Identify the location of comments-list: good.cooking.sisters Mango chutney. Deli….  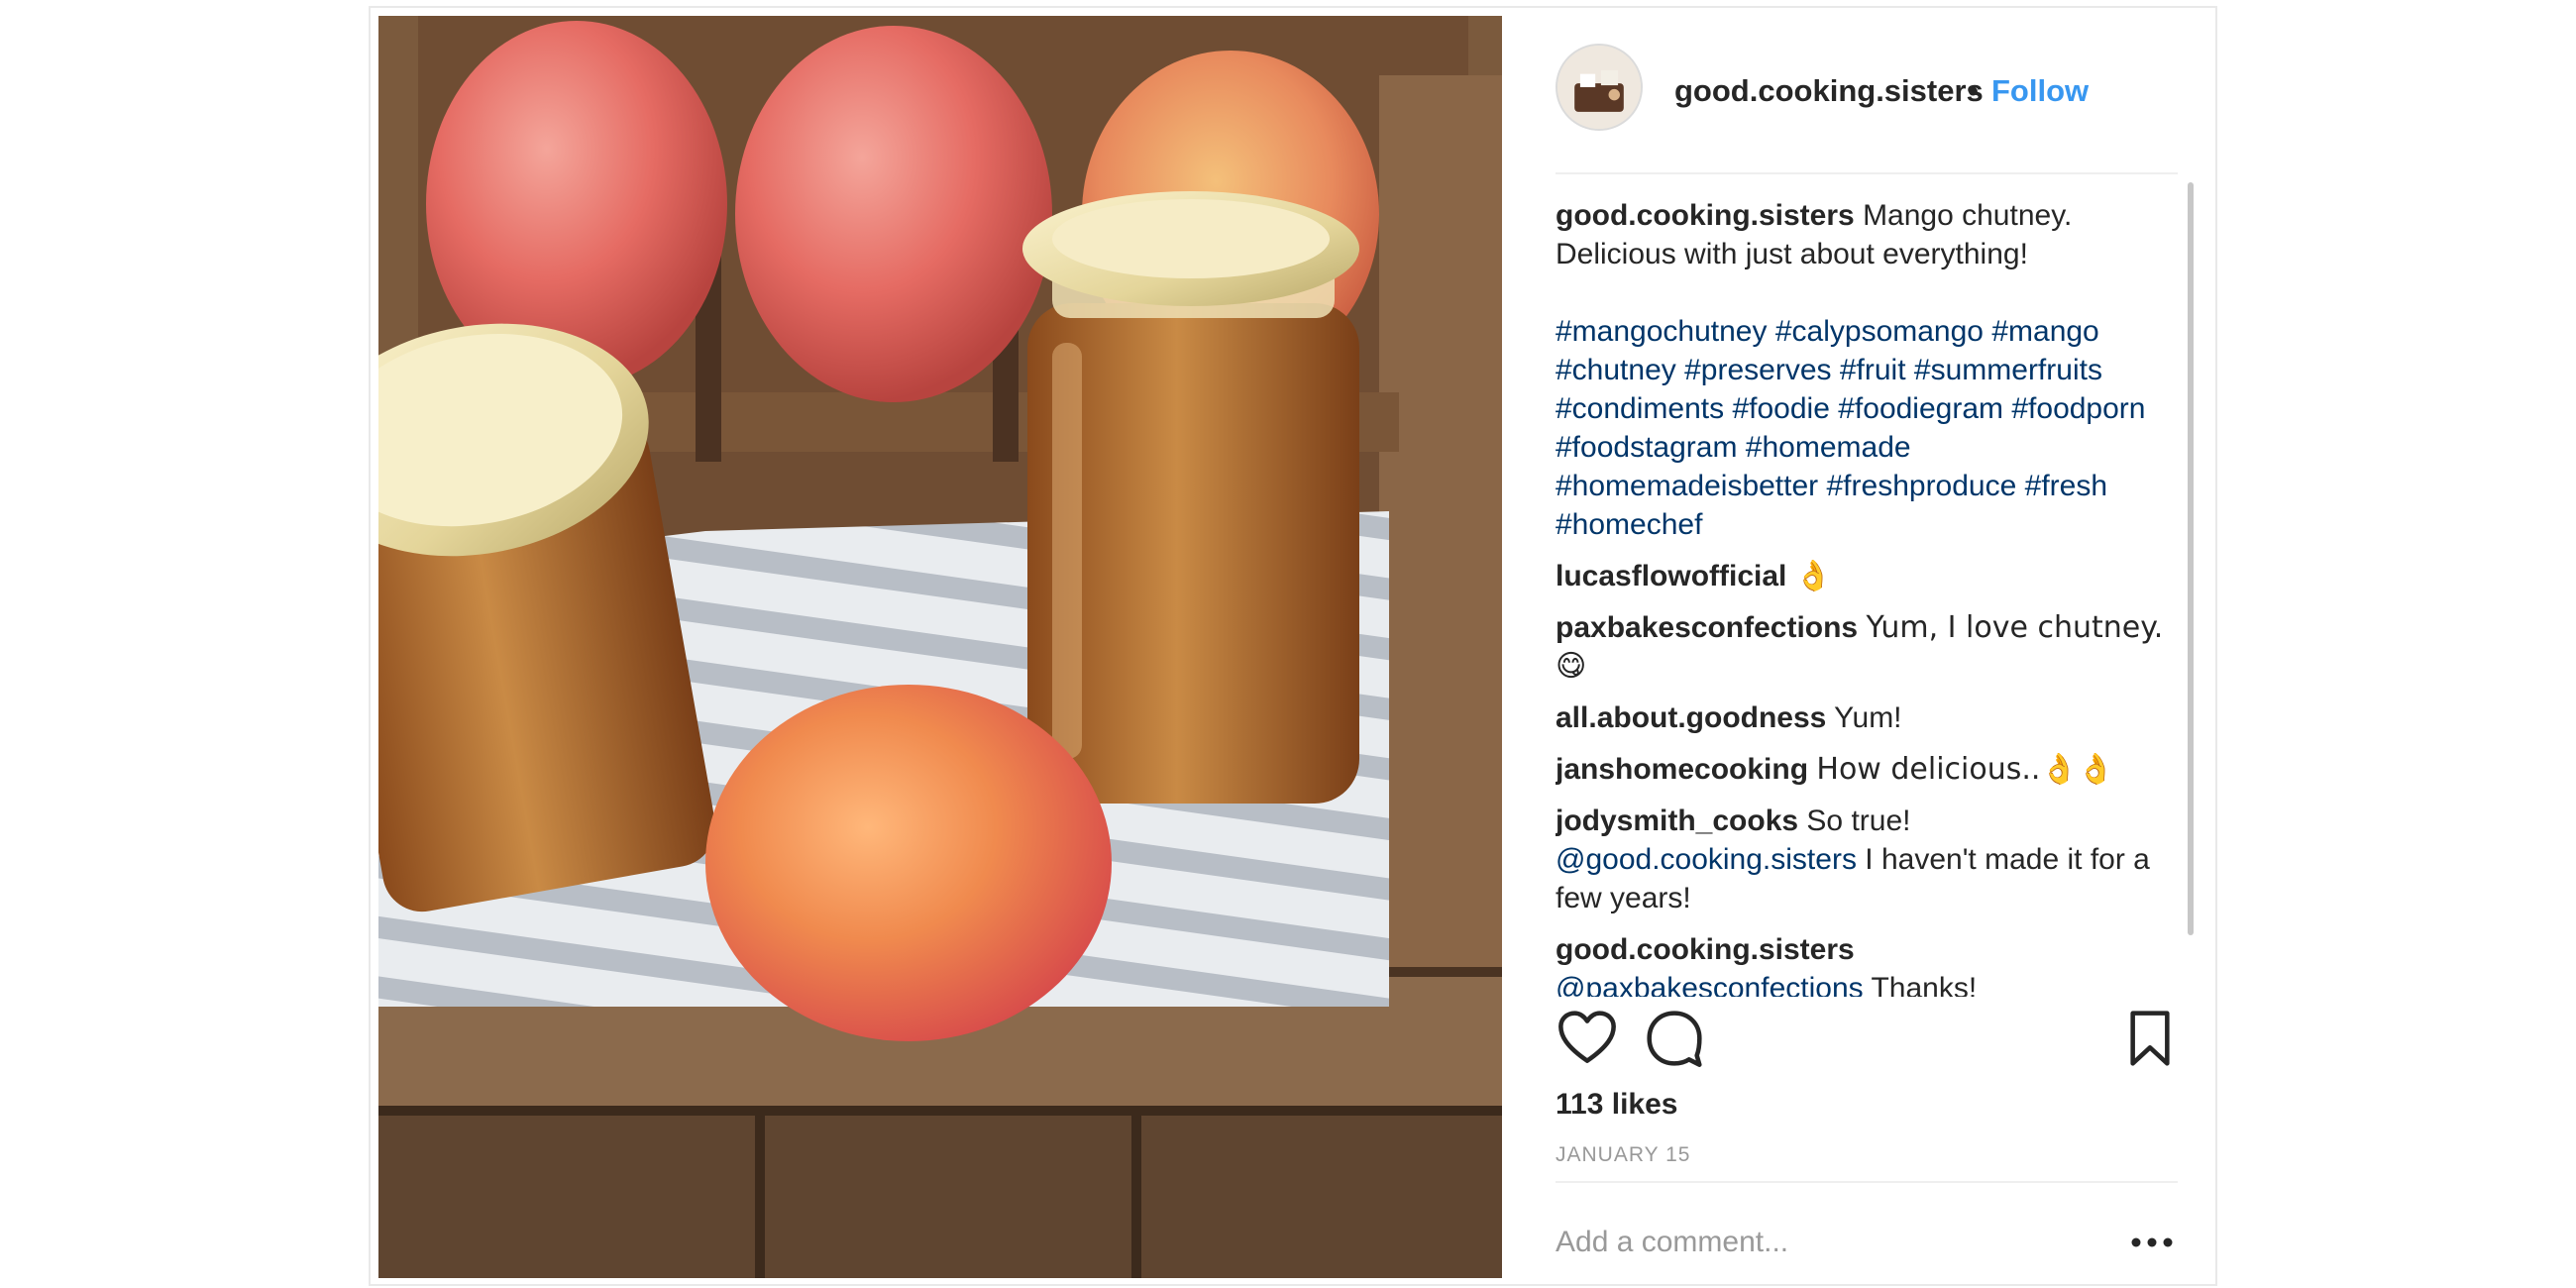
(1862, 596).